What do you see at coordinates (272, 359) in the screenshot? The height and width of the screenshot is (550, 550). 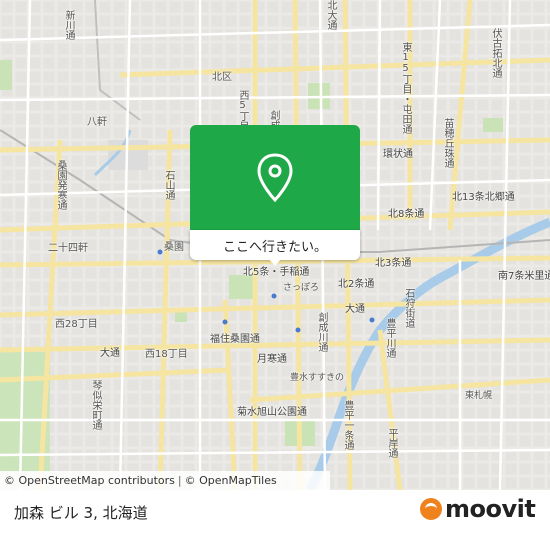 I see `map-label-tsukisamu: 月寒通` at bounding box center [272, 359].